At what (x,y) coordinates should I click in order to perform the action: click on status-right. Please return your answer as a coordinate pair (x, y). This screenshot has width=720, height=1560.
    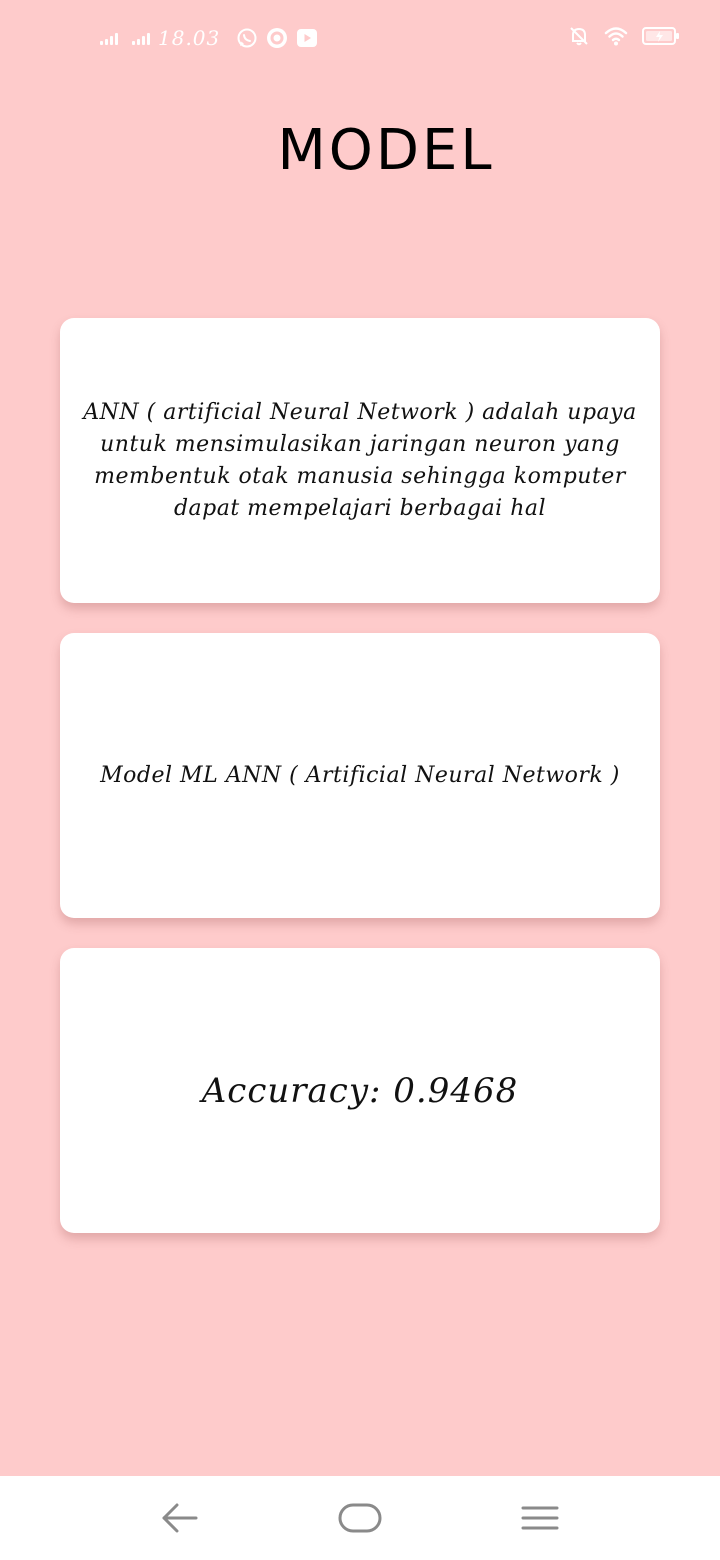
    Looking at the image, I should click on (624, 38).